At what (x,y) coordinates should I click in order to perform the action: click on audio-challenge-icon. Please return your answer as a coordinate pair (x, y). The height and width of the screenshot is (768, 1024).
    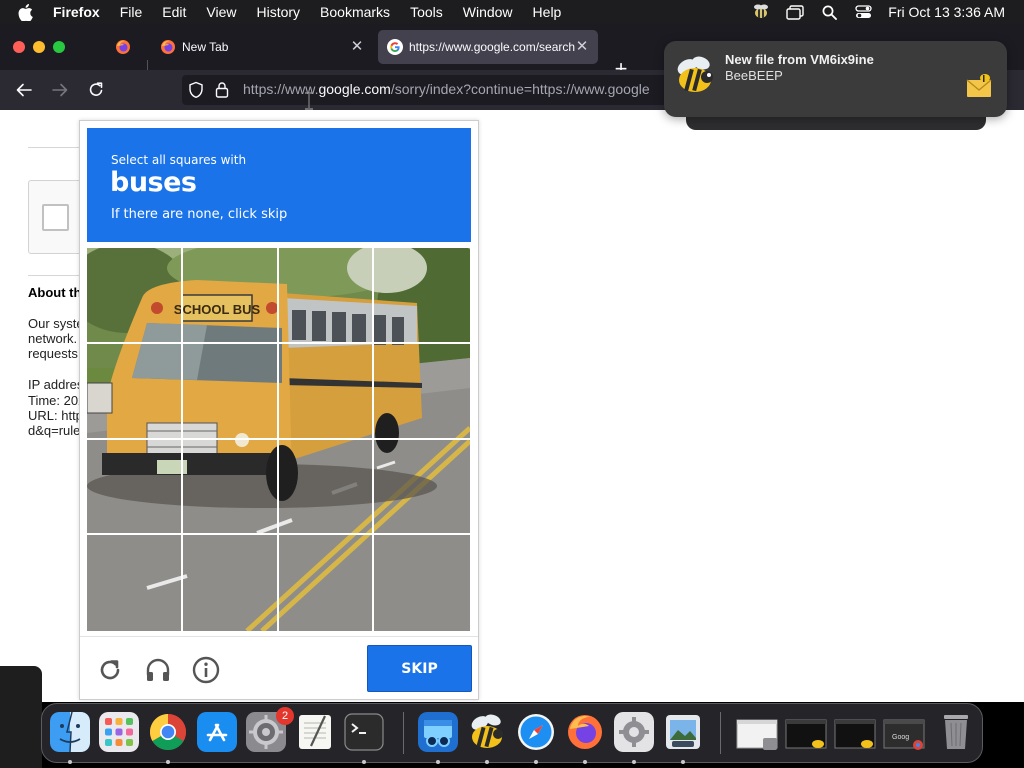
    Looking at the image, I should click on (158, 670).